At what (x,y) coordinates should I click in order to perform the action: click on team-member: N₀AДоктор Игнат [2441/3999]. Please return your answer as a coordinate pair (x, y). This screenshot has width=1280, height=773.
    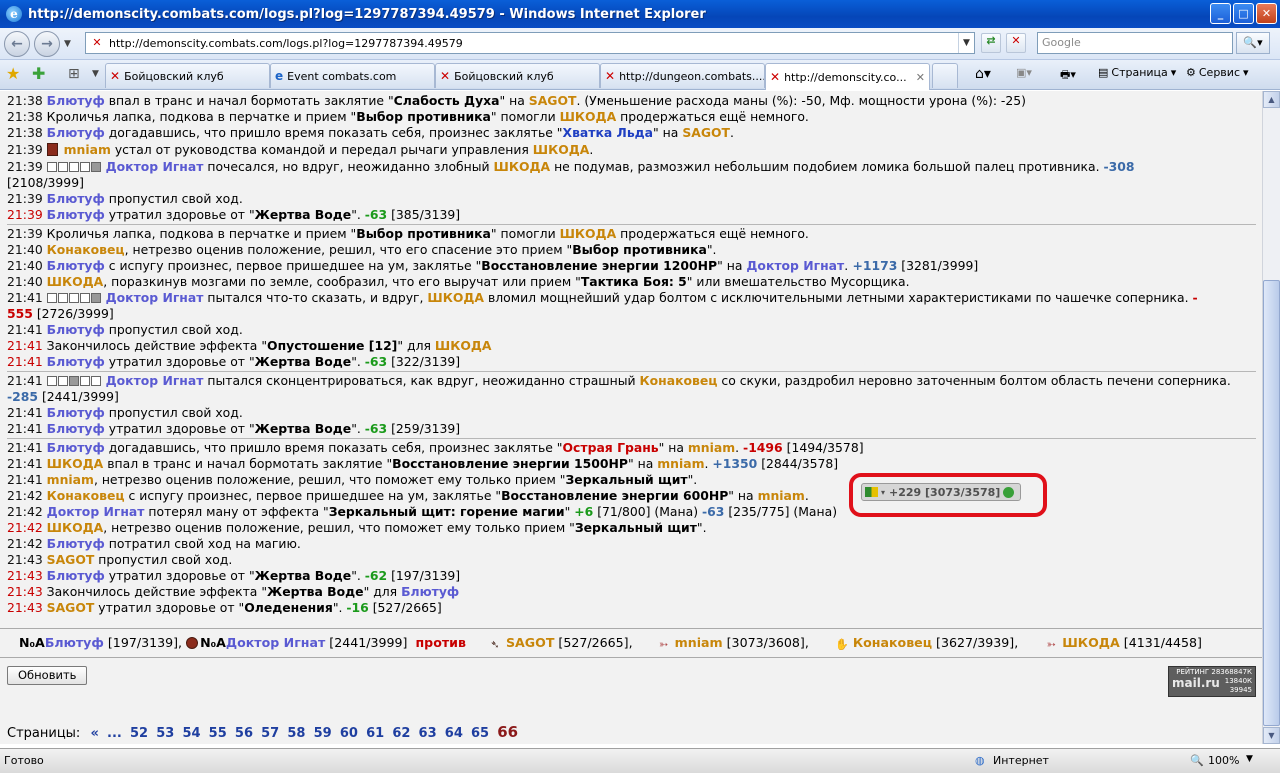
    Looking at the image, I should click on (296, 642).